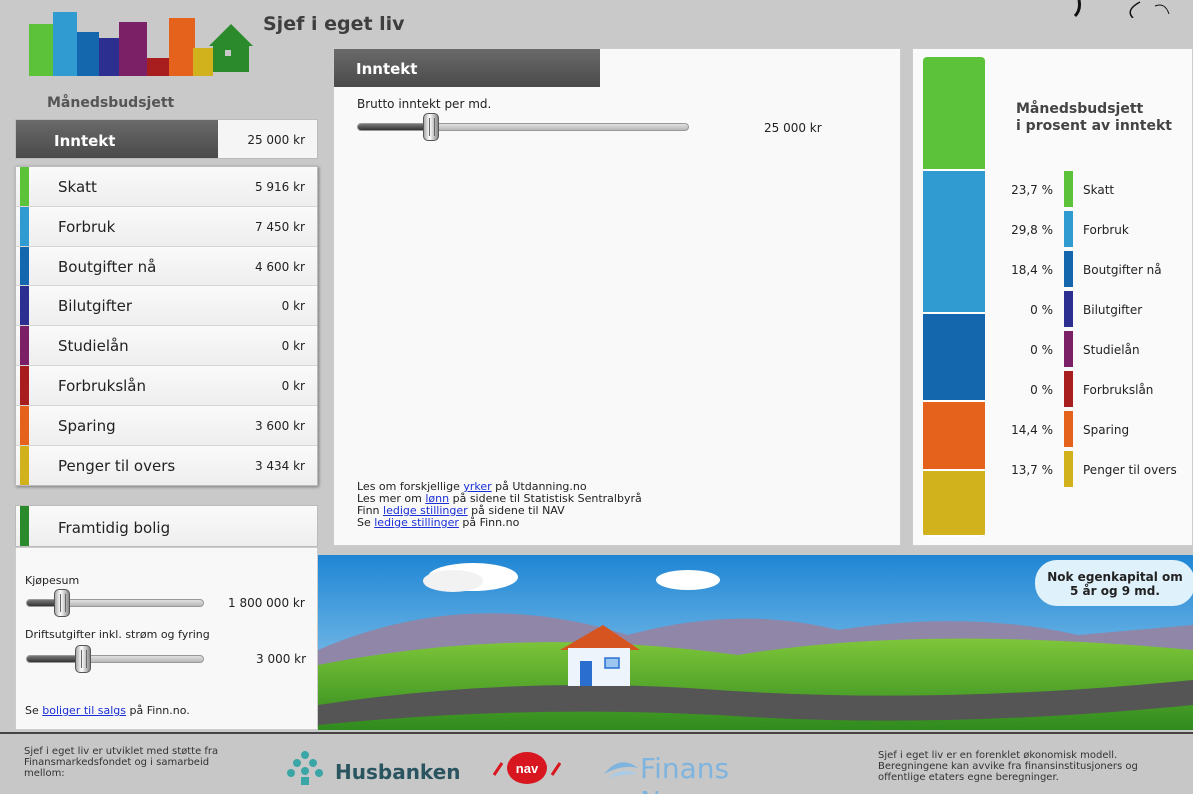 The image size is (1193, 794). I want to click on budget-item-label: Bilutgifter, so click(95, 306).